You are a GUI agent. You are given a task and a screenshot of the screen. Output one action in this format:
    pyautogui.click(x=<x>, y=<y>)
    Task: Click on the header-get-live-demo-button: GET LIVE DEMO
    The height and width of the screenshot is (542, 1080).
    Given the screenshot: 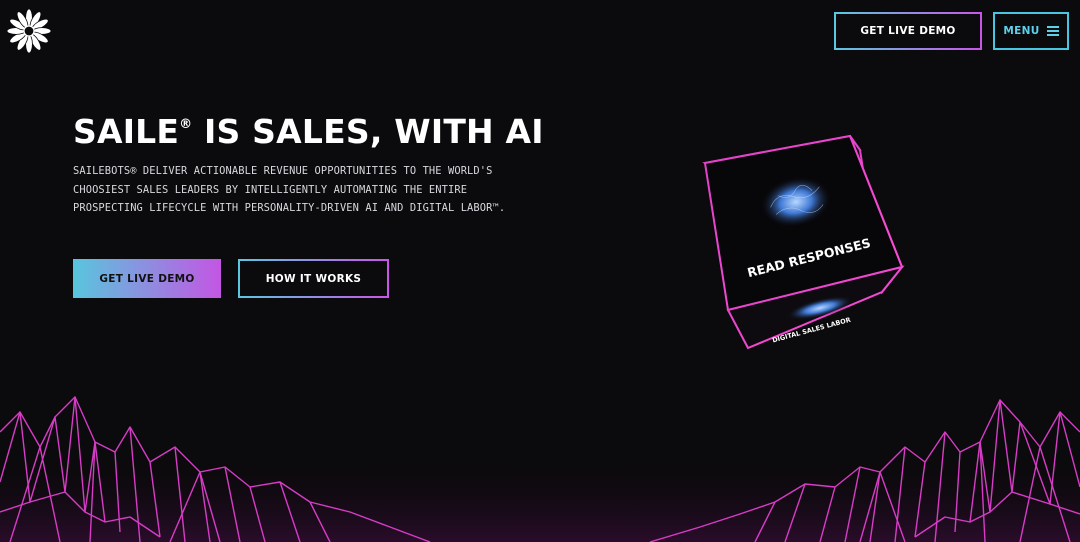 What is the action you would take?
    pyautogui.click(x=908, y=31)
    